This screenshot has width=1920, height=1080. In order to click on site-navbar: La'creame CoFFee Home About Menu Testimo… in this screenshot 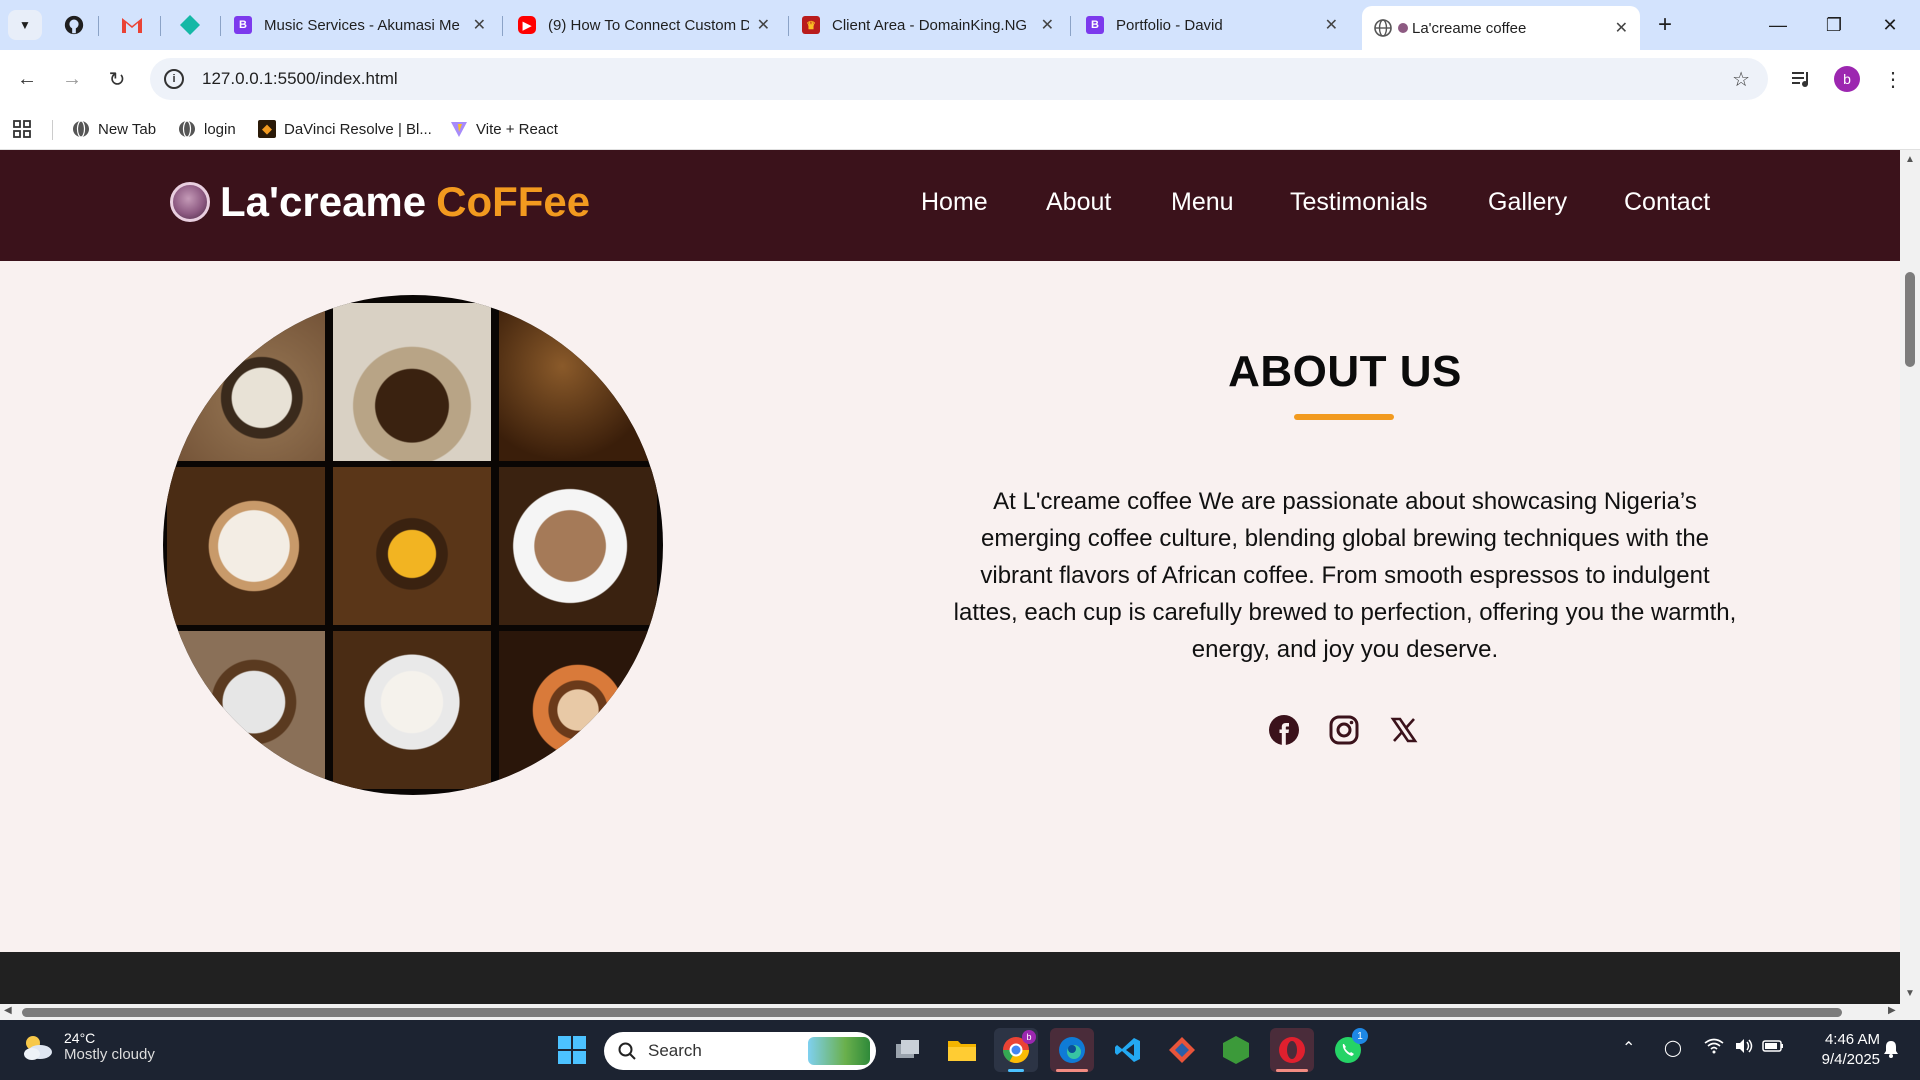, I will do `click(950, 205)`.